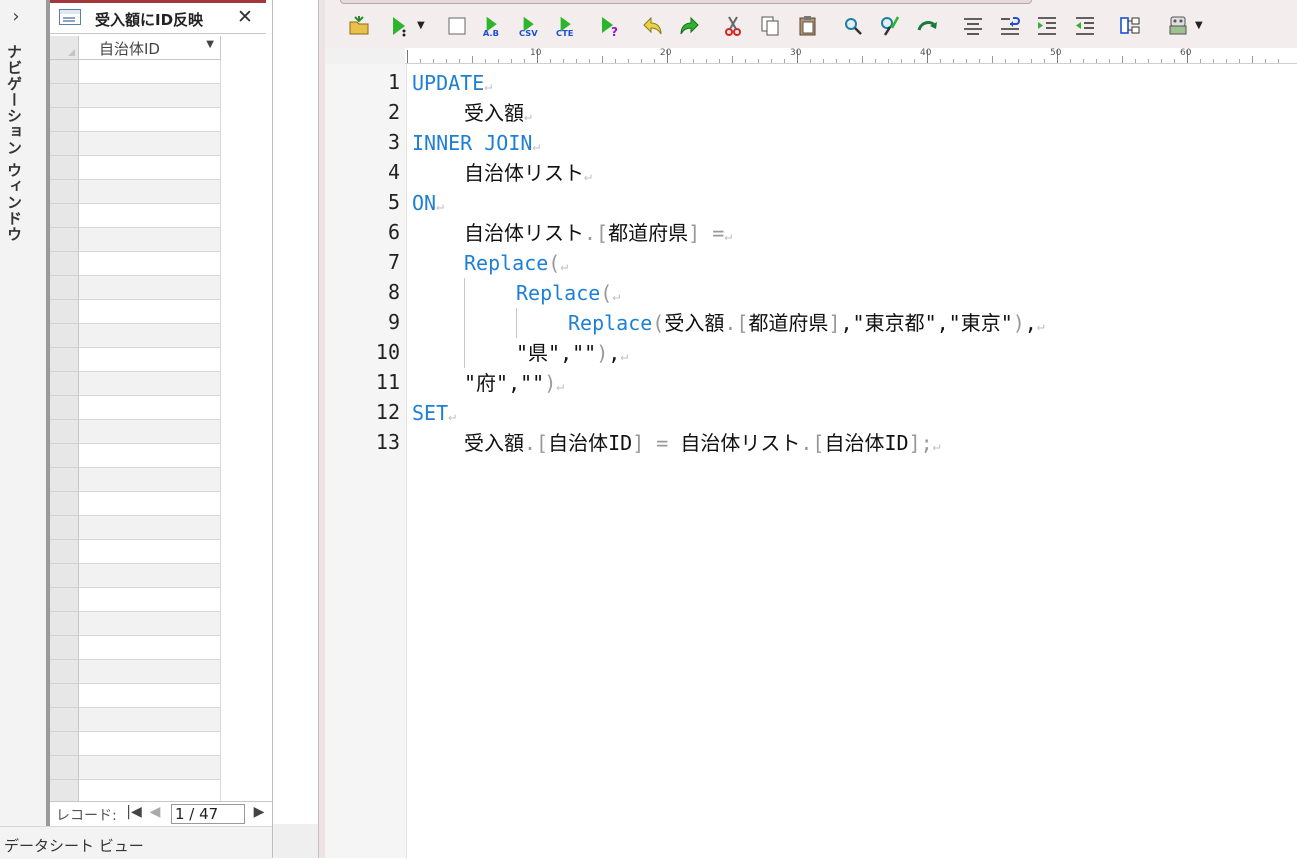  I want to click on next-record-button: ▶, so click(259, 812).